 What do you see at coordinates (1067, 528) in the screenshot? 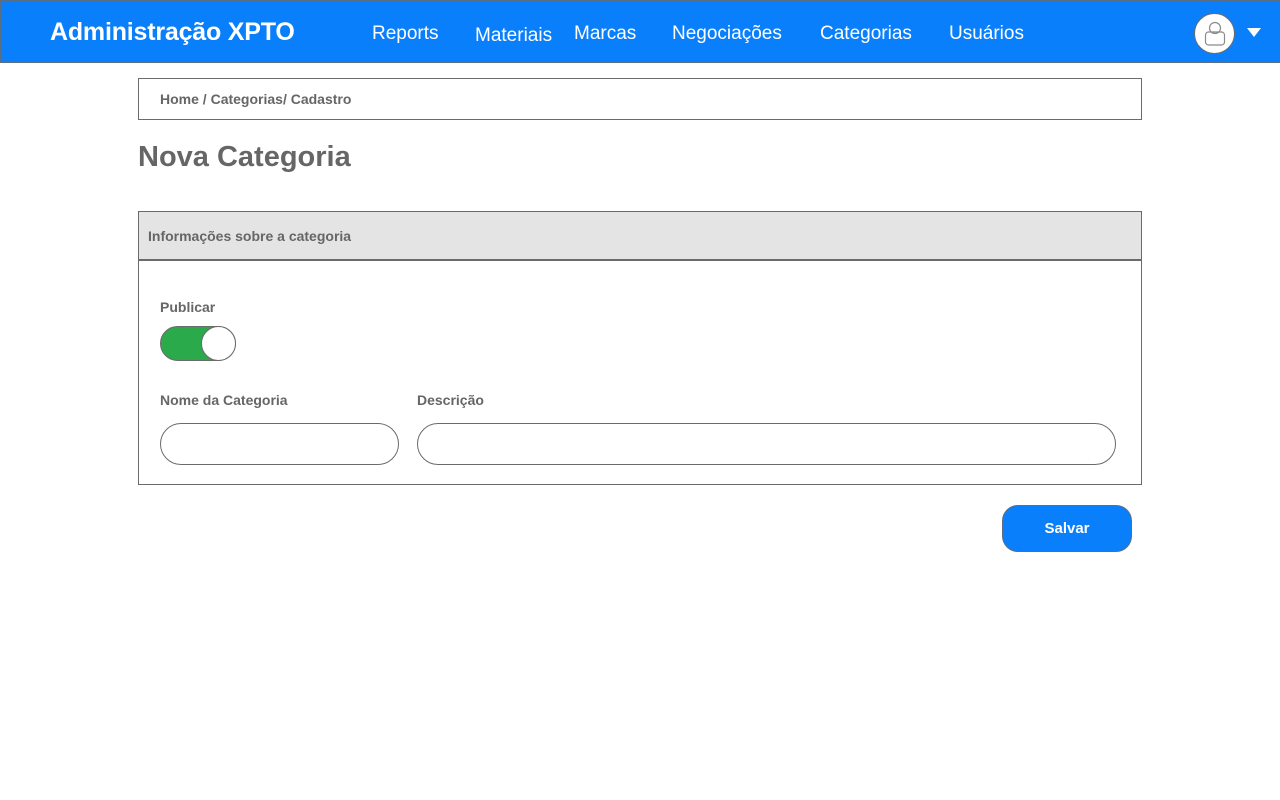
I see `save-button: Salvar` at bounding box center [1067, 528].